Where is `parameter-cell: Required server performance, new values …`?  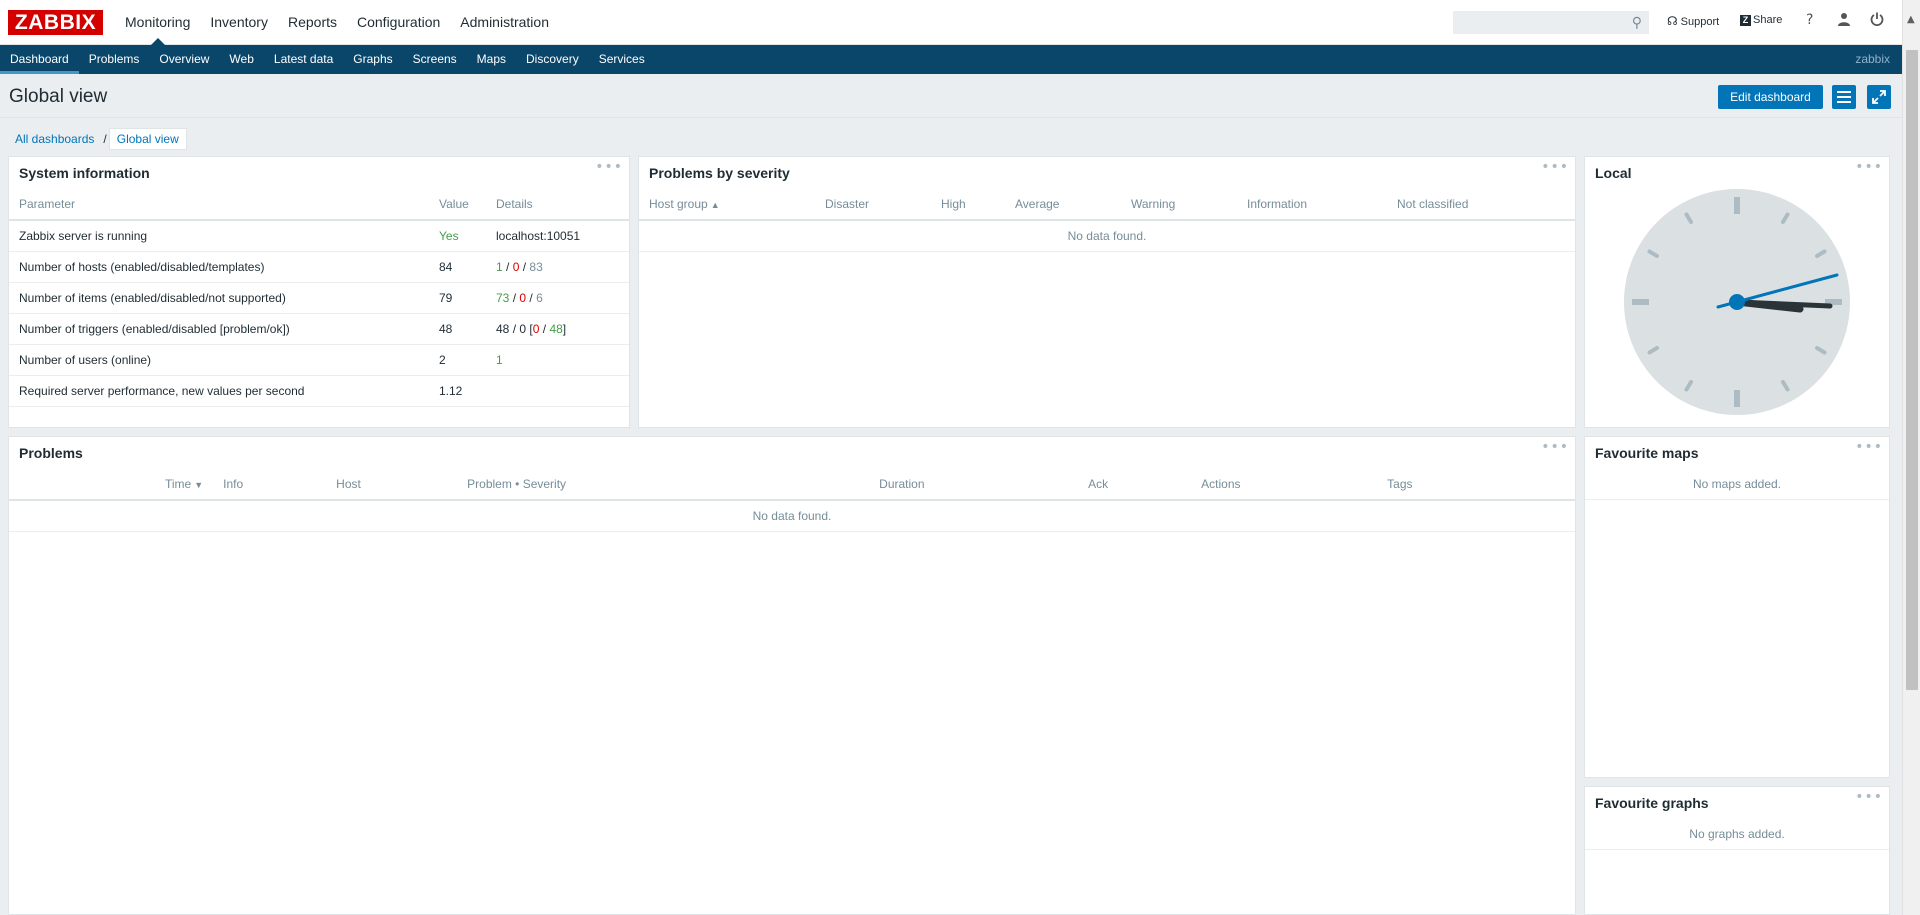 parameter-cell: Required server performance, new values … is located at coordinates (219, 391).